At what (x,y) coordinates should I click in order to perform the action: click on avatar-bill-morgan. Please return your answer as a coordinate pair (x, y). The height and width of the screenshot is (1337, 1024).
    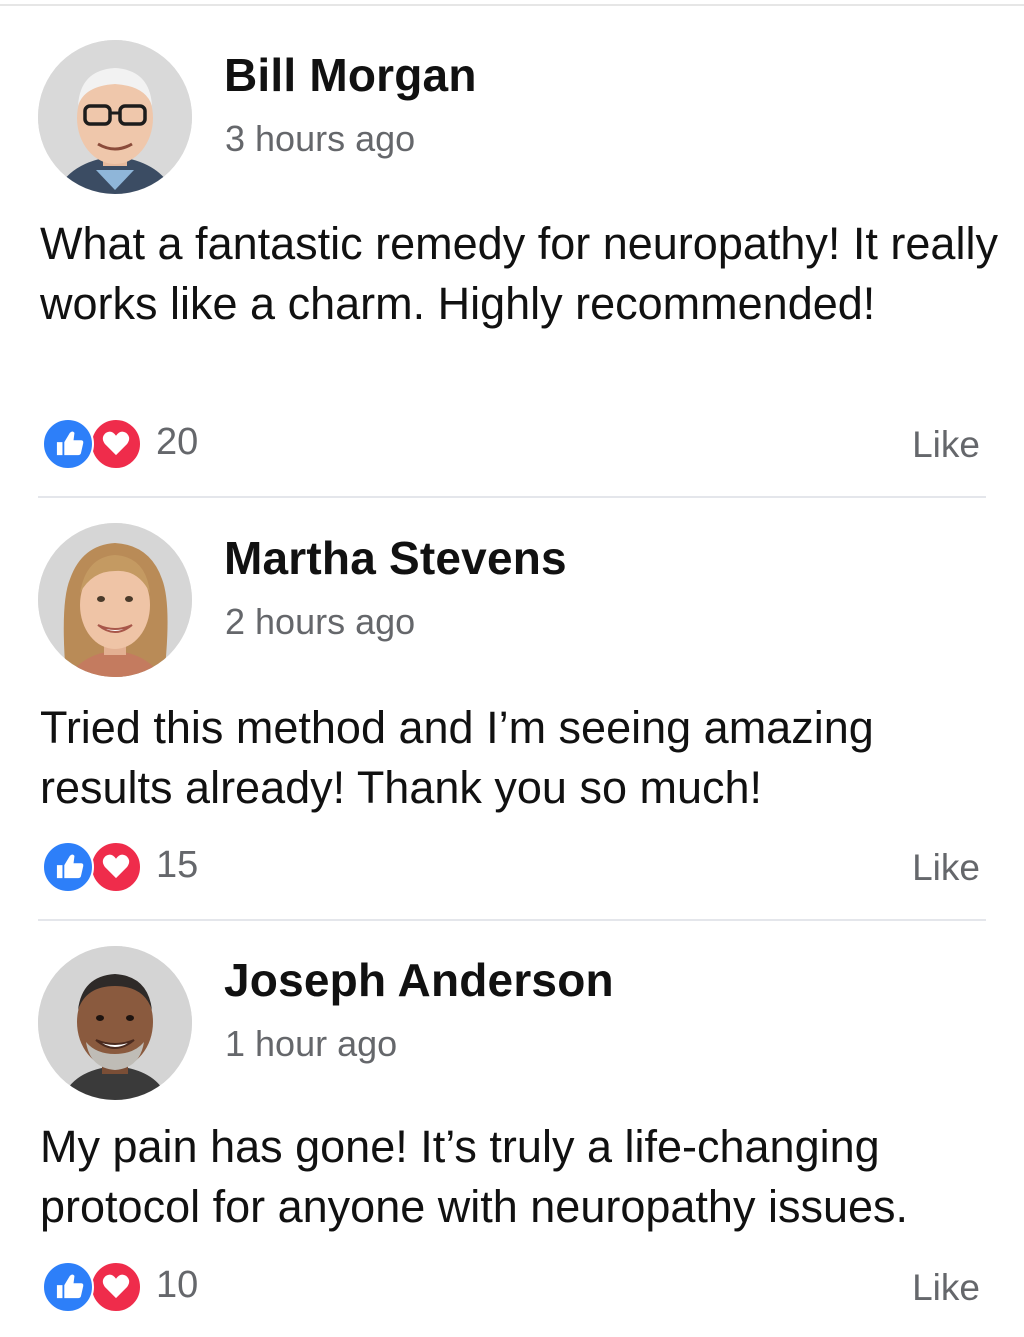
    Looking at the image, I should click on (115, 117).